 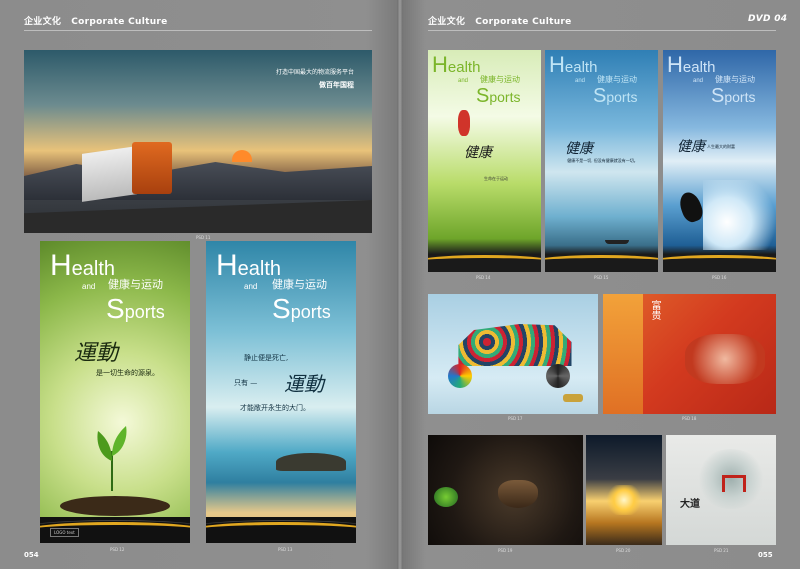 What do you see at coordinates (505, 550) in the screenshot?
I see `caption: PSD 19` at bounding box center [505, 550].